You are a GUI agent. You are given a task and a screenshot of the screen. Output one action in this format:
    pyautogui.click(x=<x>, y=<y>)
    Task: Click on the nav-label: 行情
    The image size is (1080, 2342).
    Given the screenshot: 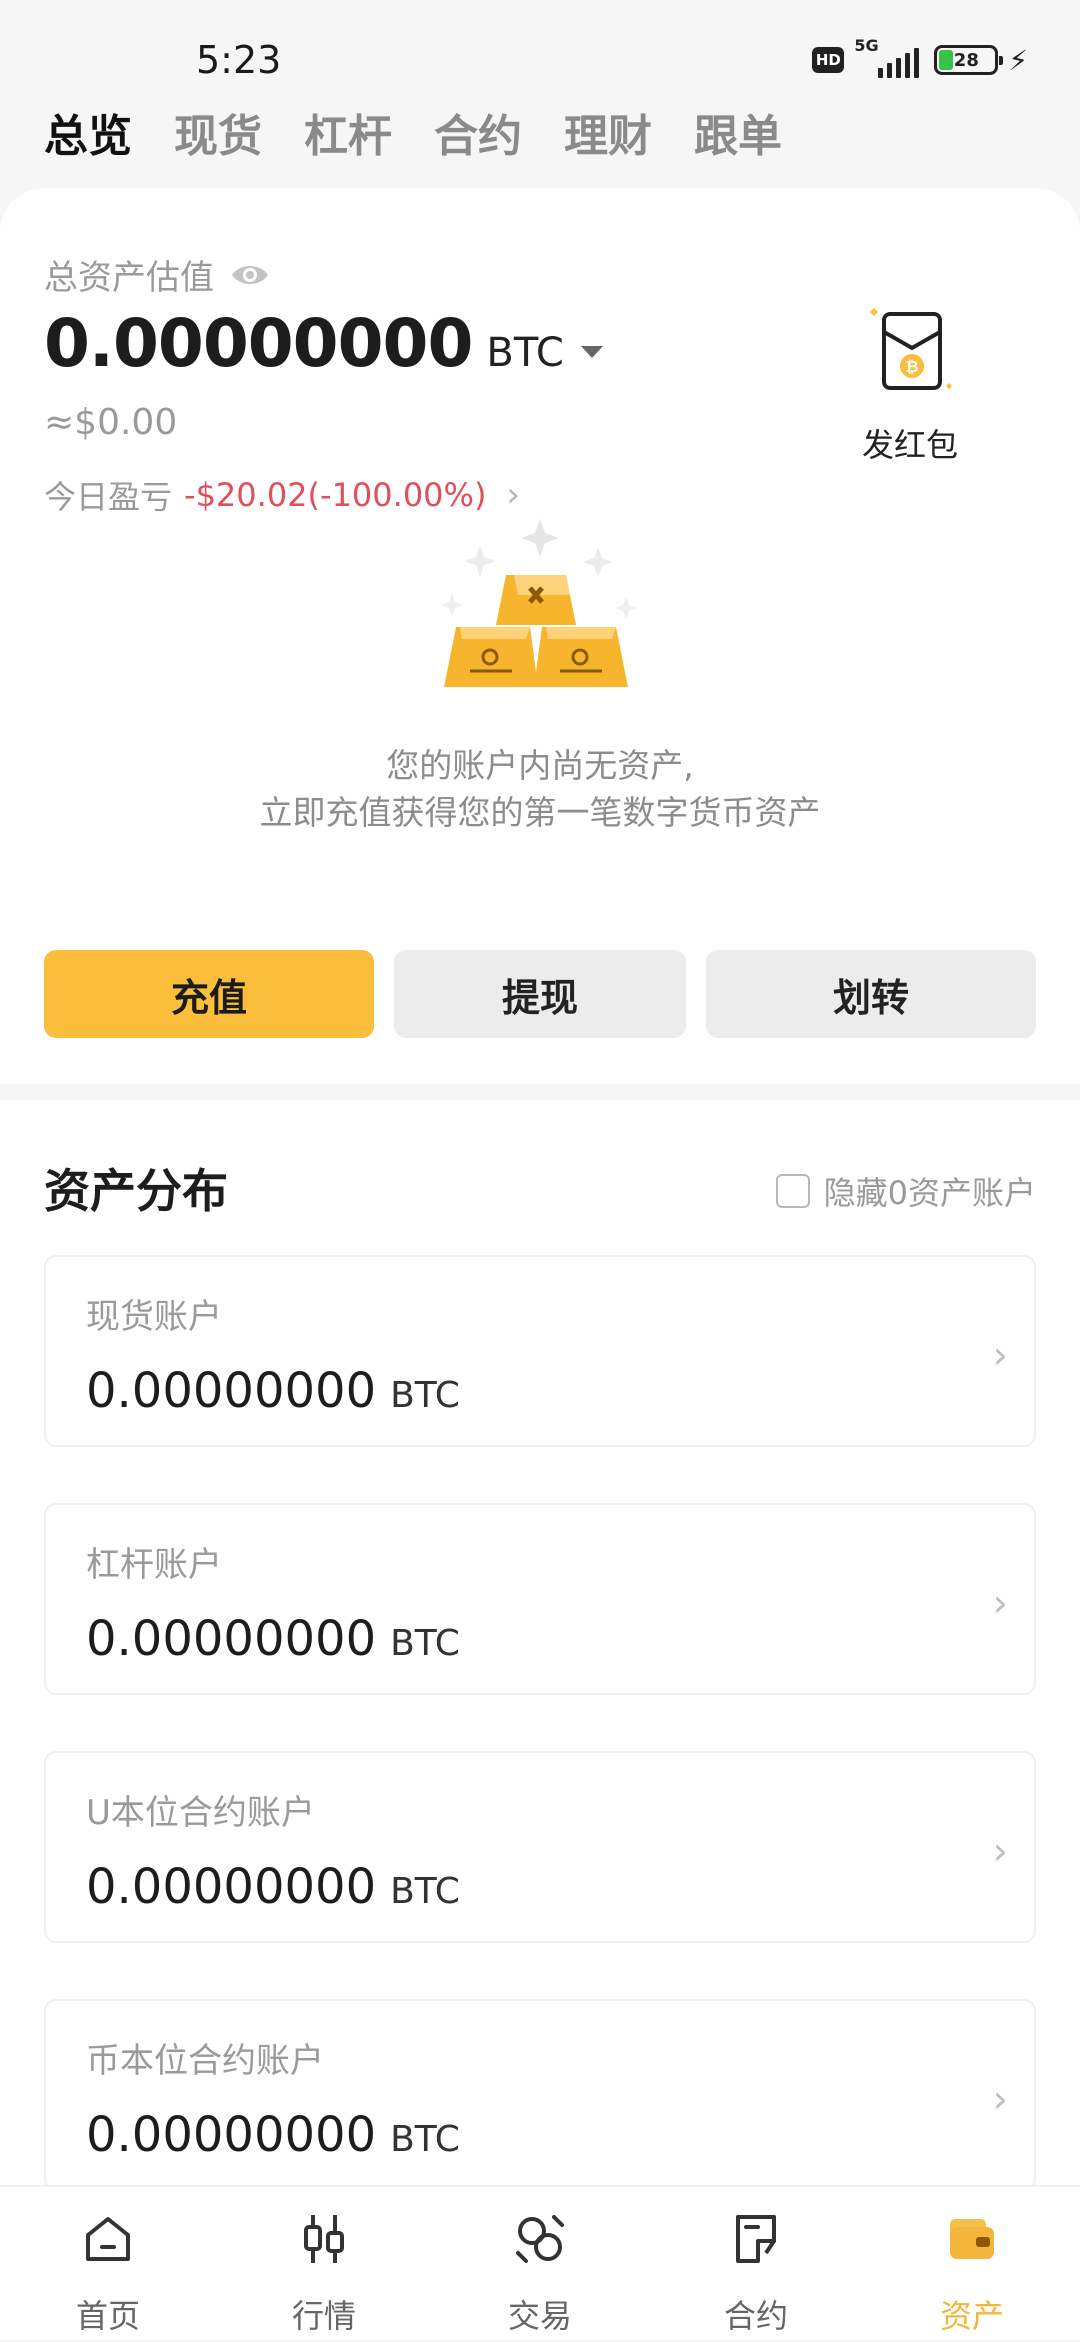 What is the action you would take?
    pyautogui.click(x=323, y=2316)
    